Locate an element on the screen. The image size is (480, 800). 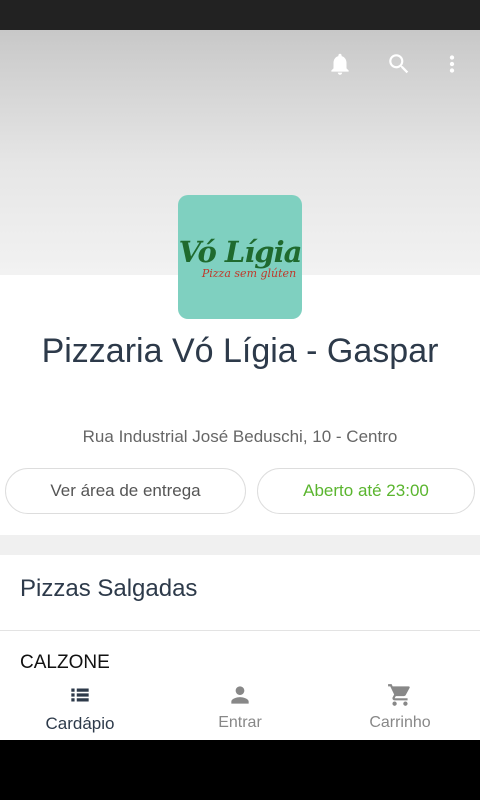
nav-label-carrinho: Carrinho is located at coordinates (400, 722).